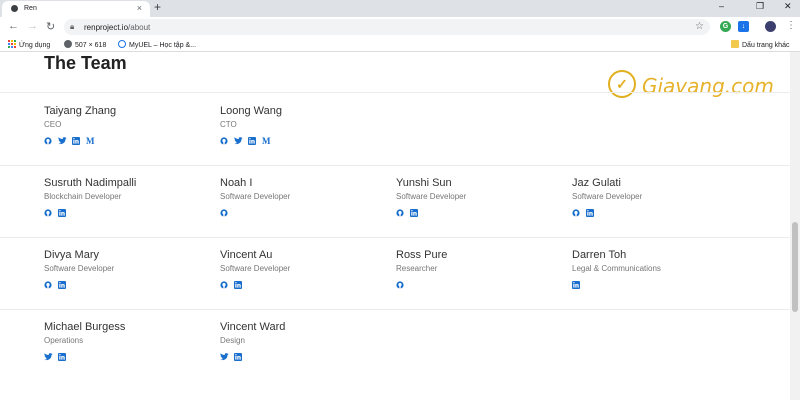 Image resolution: width=800 pixels, height=400 pixels. I want to click on extension-g-icon: G, so click(725, 26).